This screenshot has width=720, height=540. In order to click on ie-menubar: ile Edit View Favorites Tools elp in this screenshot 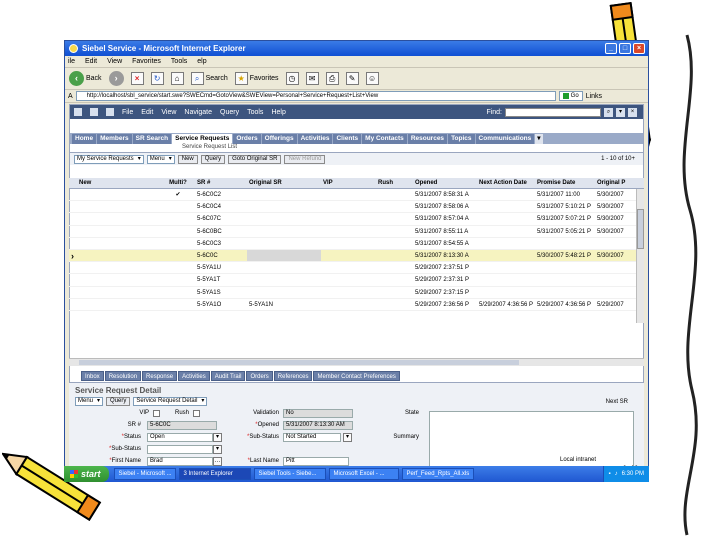, I will do `click(356, 62)`.